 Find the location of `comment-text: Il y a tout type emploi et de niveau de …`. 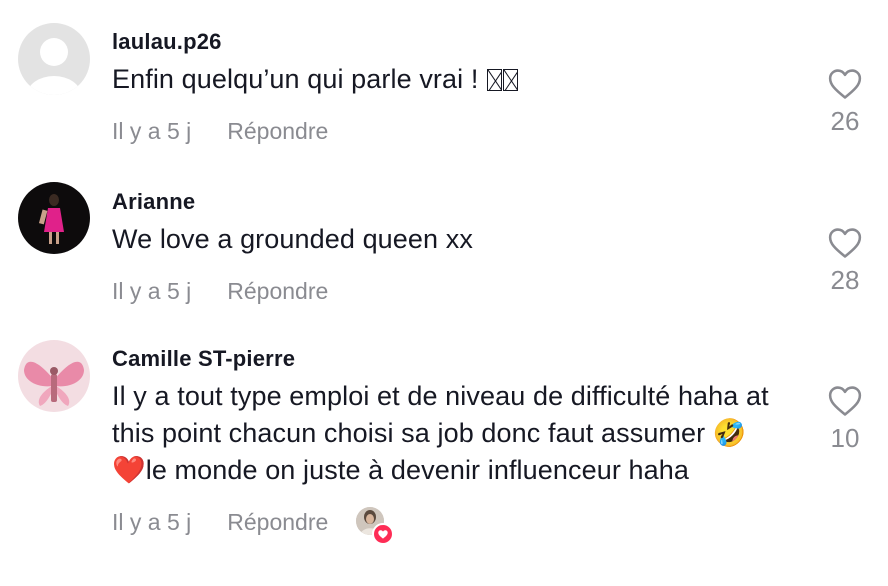

comment-text: Il y a tout type emploi et de niveau de … is located at coordinates (442, 433).